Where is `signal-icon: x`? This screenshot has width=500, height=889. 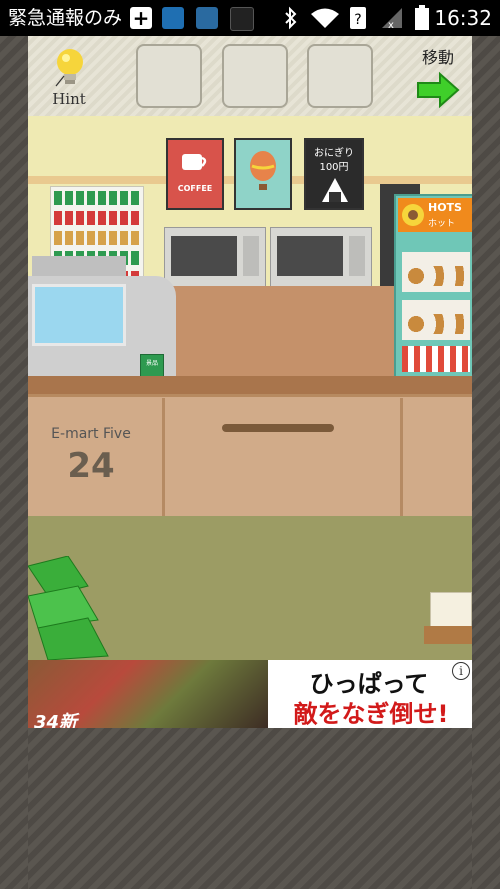
signal-icon: x is located at coordinates (392, 19).